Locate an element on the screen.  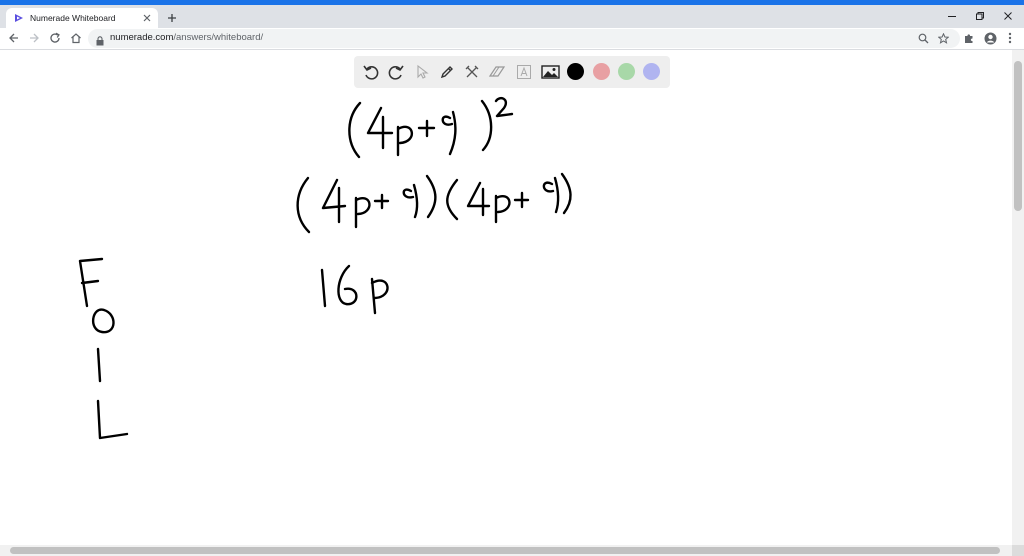
minimize-icon is located at coordinates (952, 16).